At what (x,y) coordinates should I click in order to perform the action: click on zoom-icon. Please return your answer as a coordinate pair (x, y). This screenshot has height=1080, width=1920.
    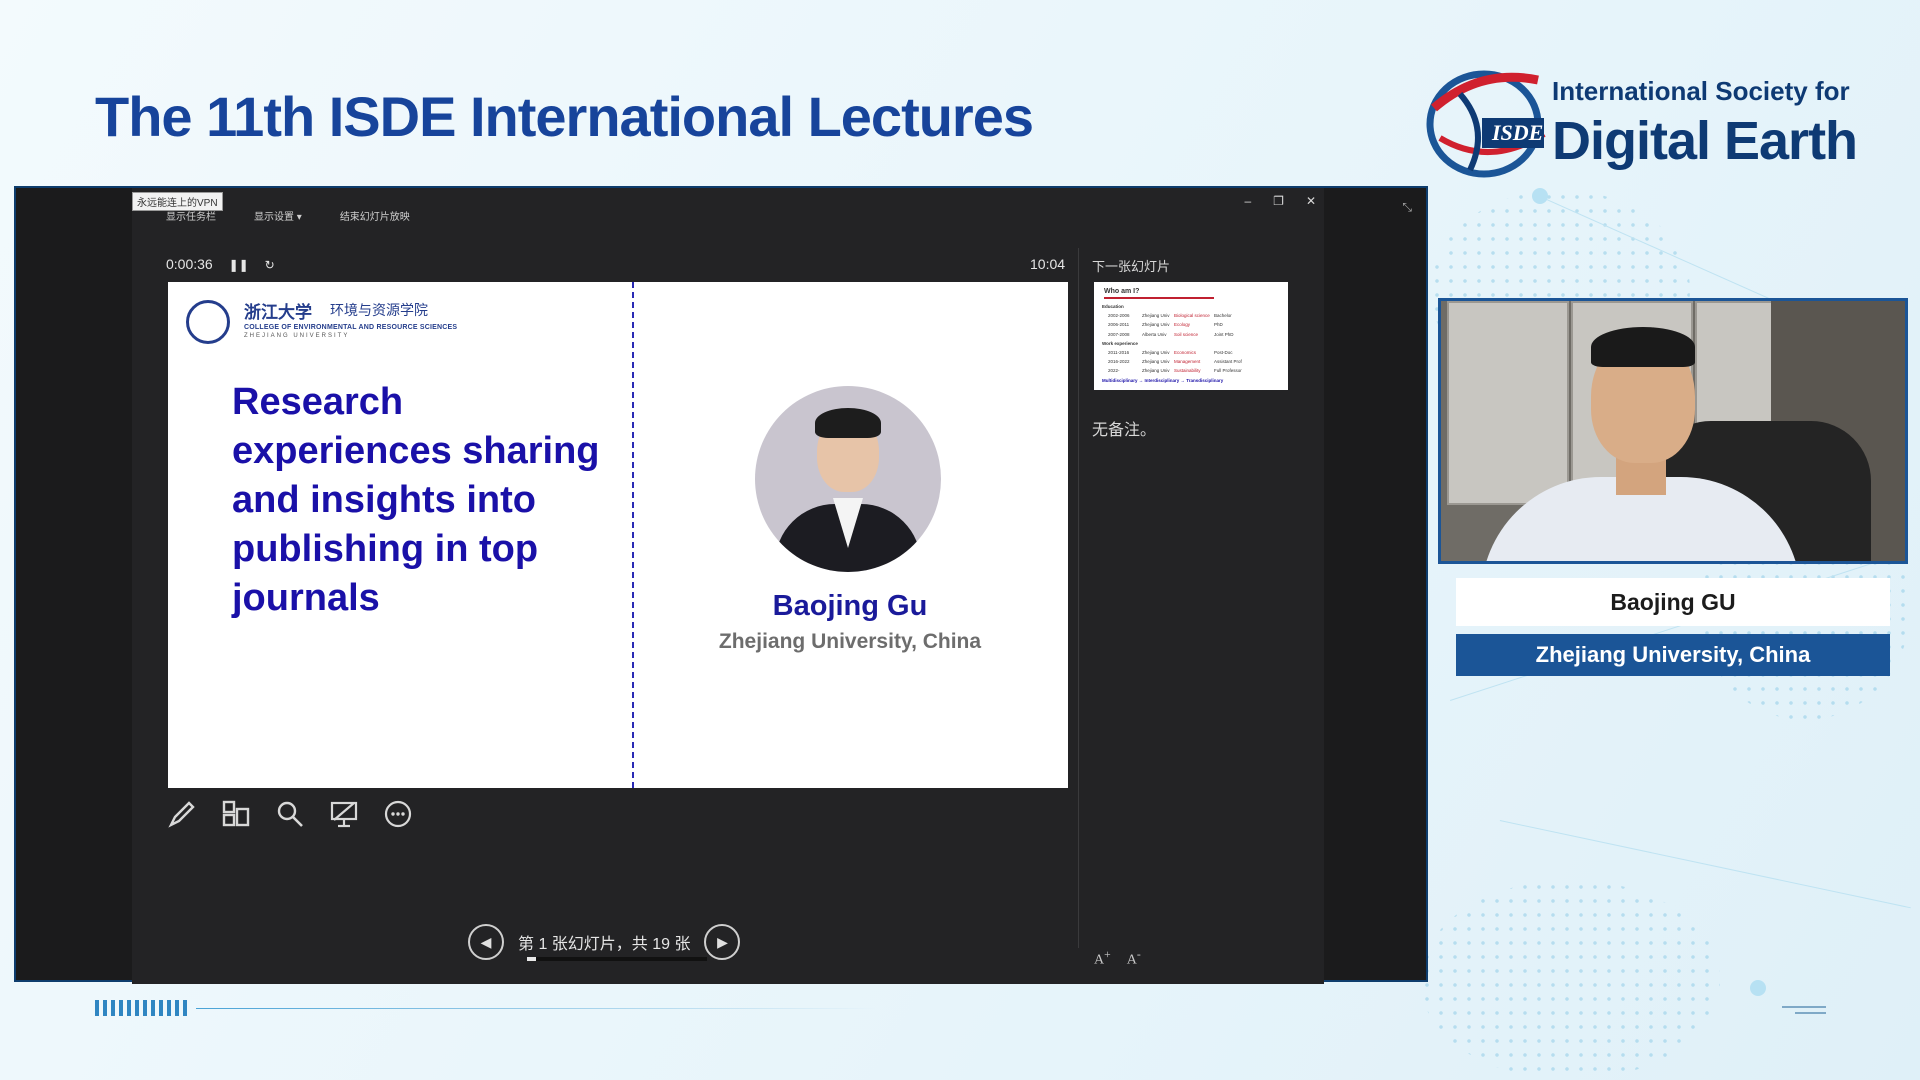
    Looking at the image, I should click on (290, 814).